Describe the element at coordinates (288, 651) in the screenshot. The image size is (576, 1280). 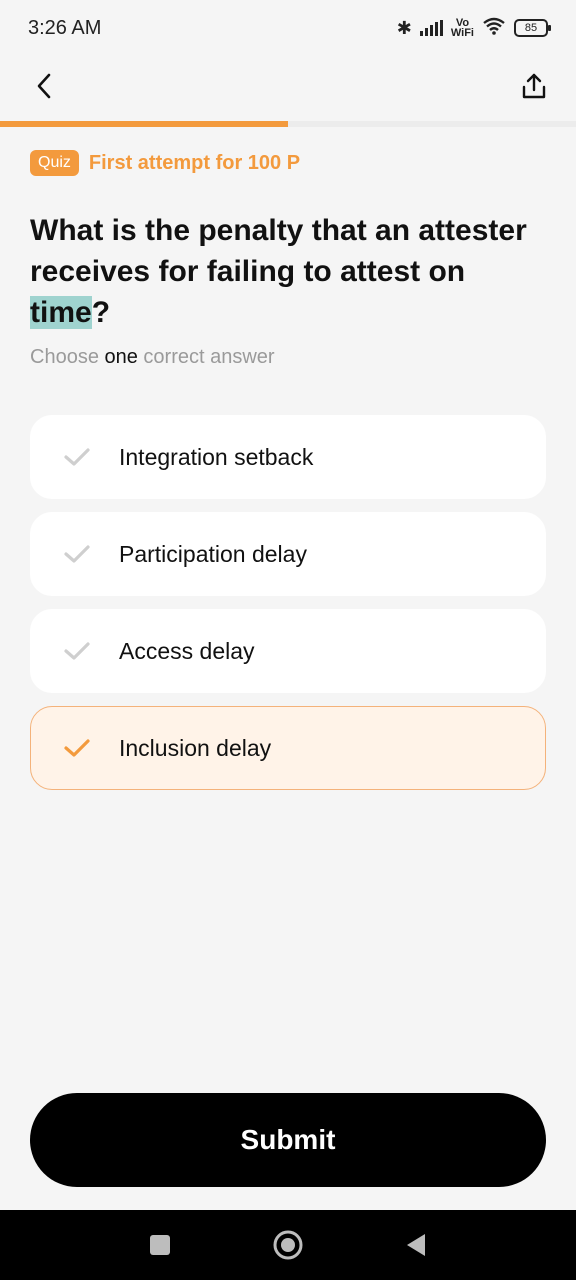
I see `answer-option: Access delay` at that location.